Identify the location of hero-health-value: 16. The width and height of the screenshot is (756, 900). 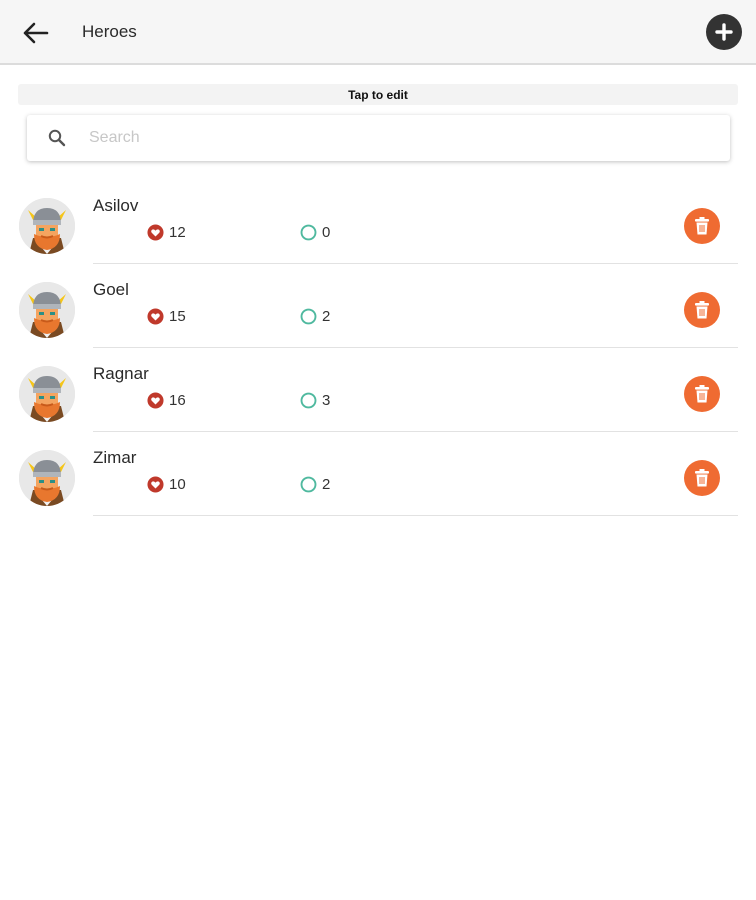
(177, 400).